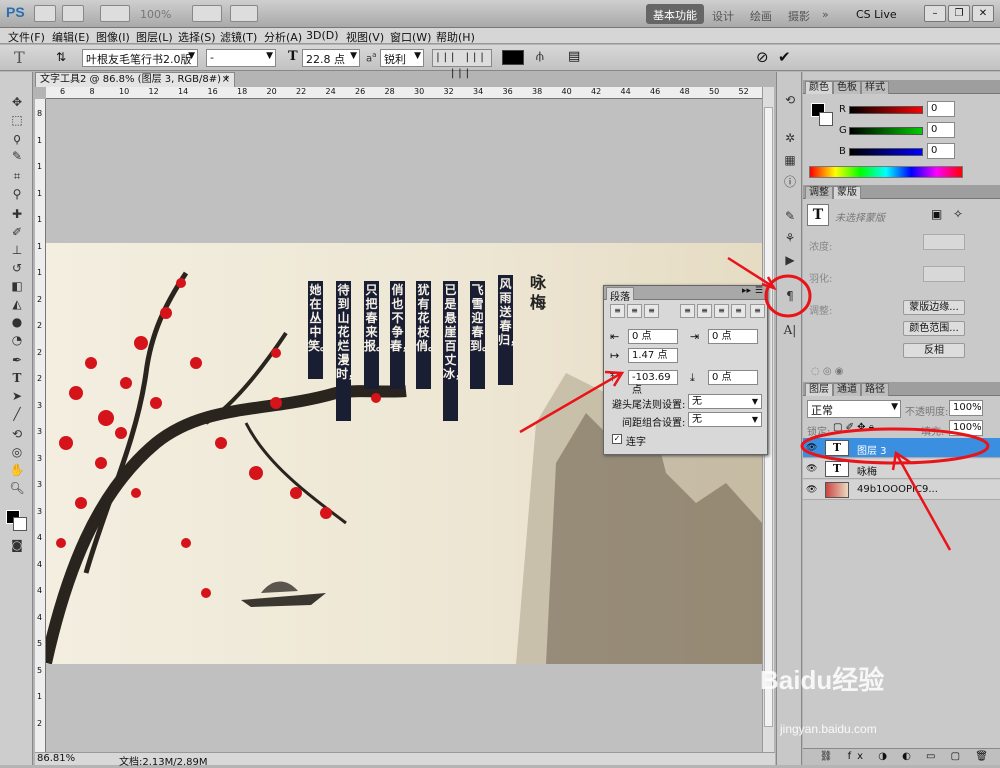 This screenshot has height=768, width=1000. I want to click on baidu-watermark: Baidu经验, so click(822, 680).